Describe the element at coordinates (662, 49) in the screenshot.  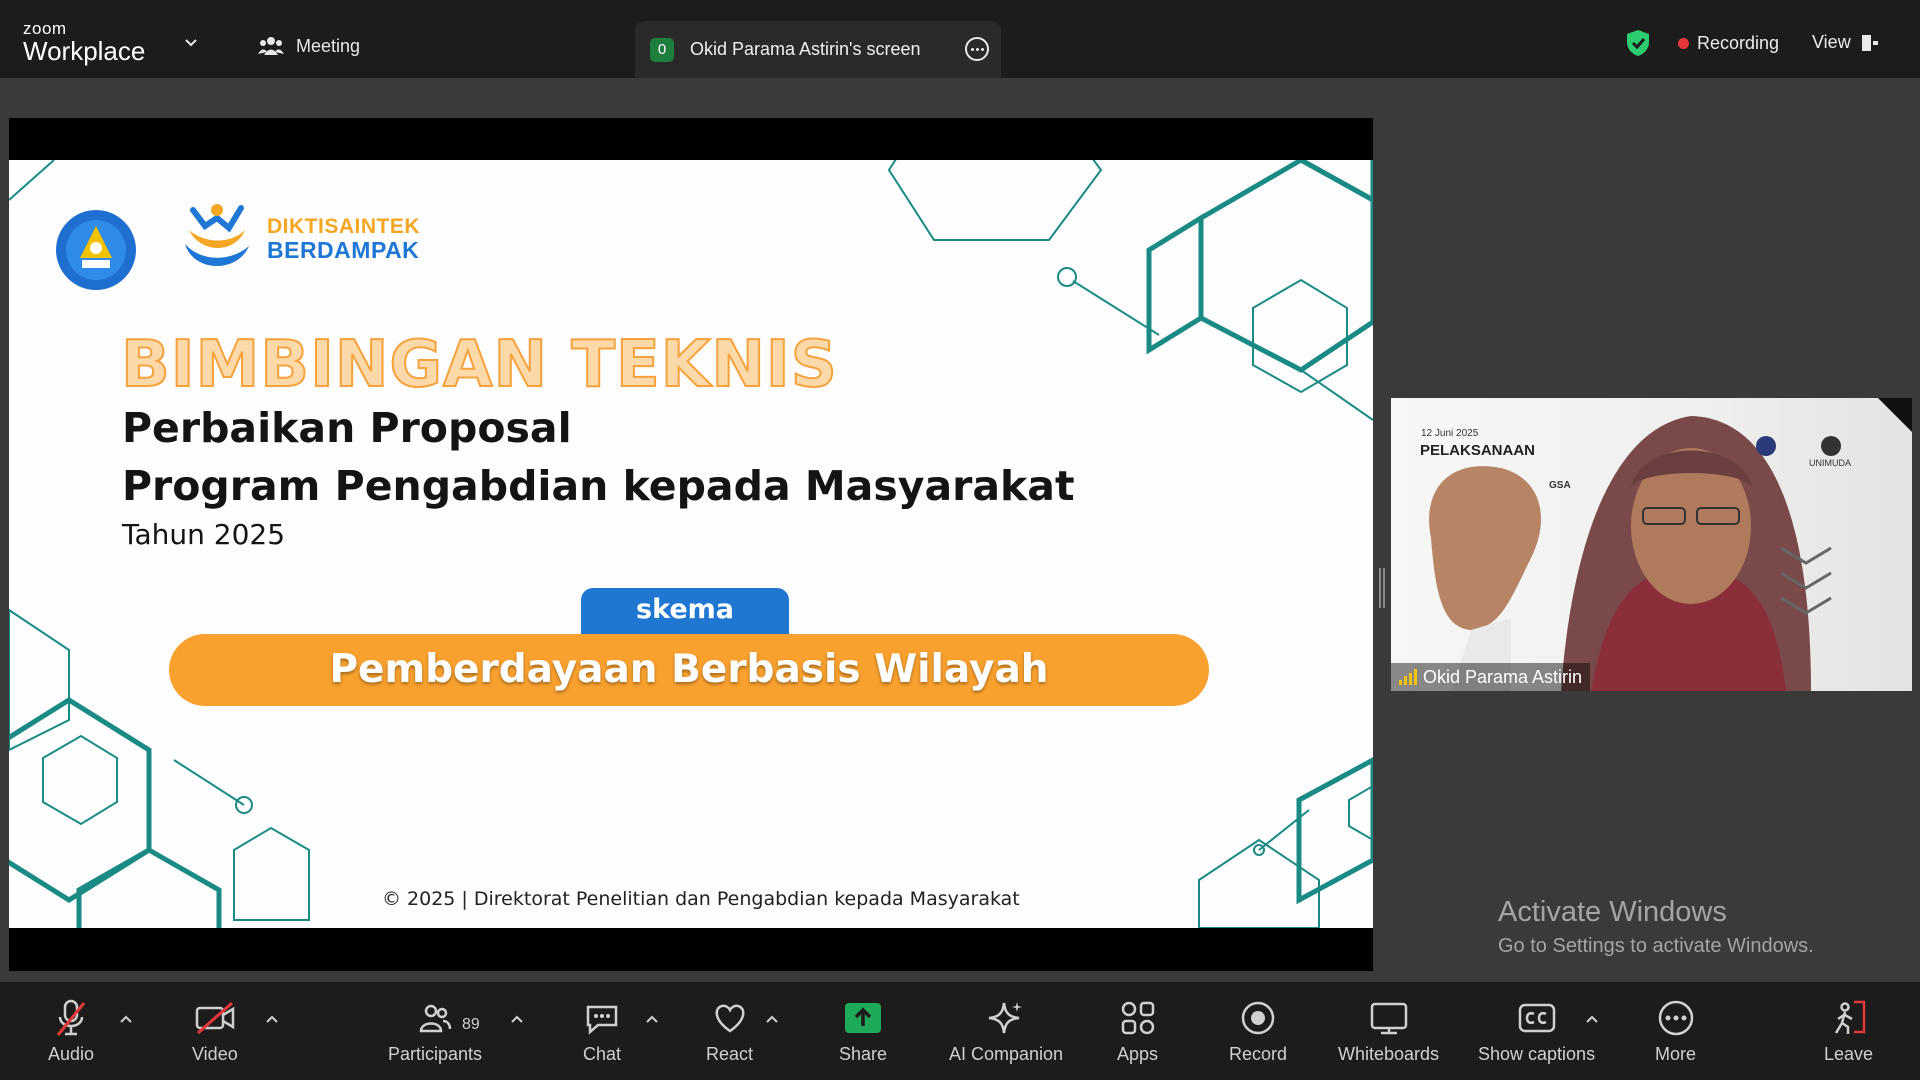
I see `share-badge: 0` at that location.